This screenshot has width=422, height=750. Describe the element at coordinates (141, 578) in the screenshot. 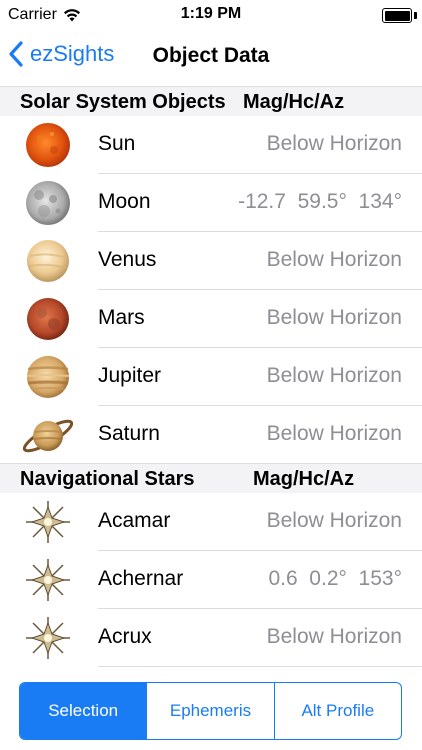

I see `object-name: Achernar` at that location.